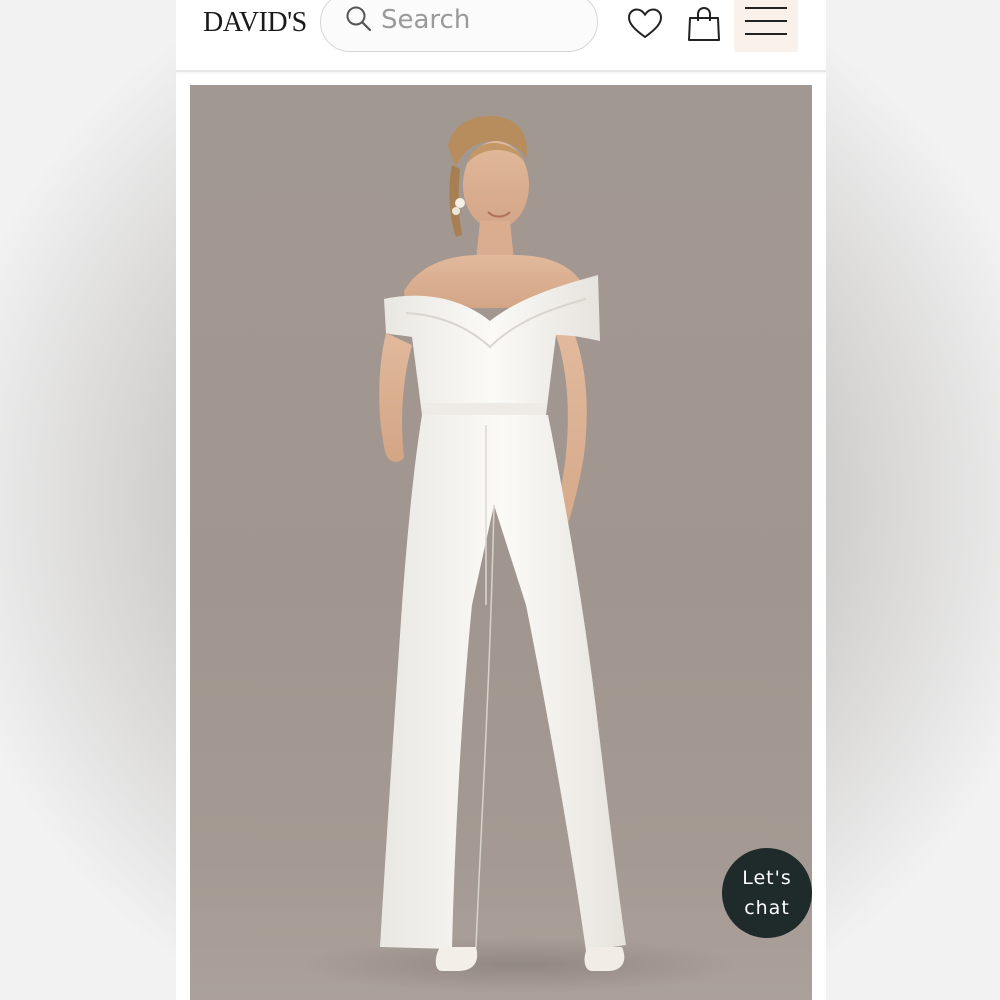  I want to click on site-header: DAVID'S, so click(501, 36).